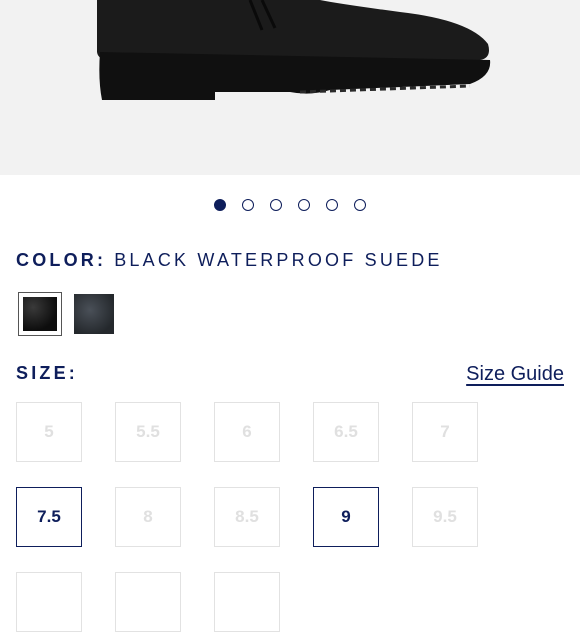 The height and width of the screenshot is (632, 580). What do you see at coordinates (346, 517) in the screenshot?
I see `size-option: 9` at bounding box center [346, 517].